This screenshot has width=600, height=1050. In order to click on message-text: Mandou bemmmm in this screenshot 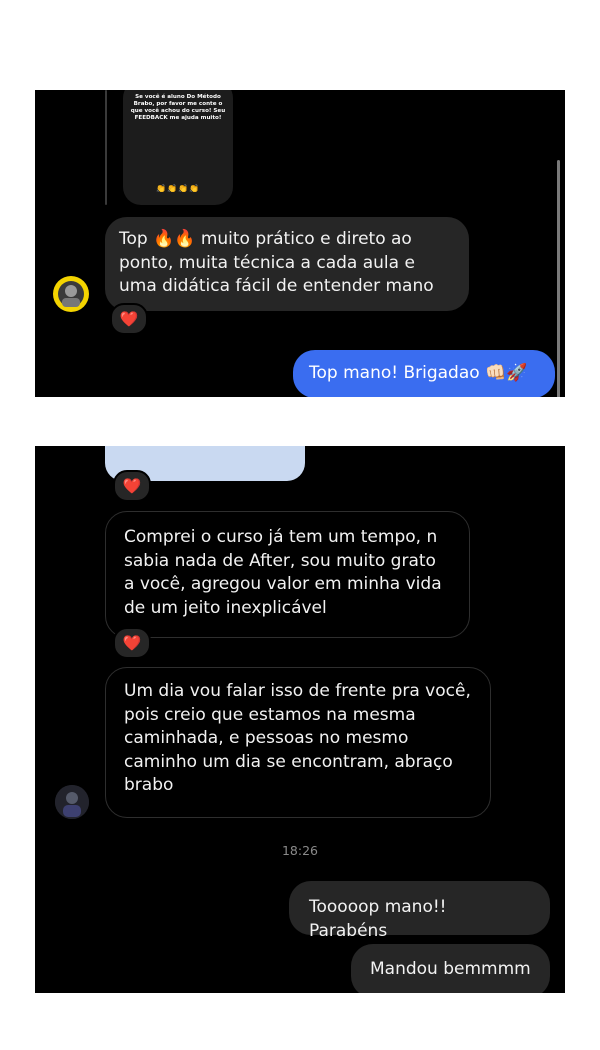, I will do `click(450, 969)`.